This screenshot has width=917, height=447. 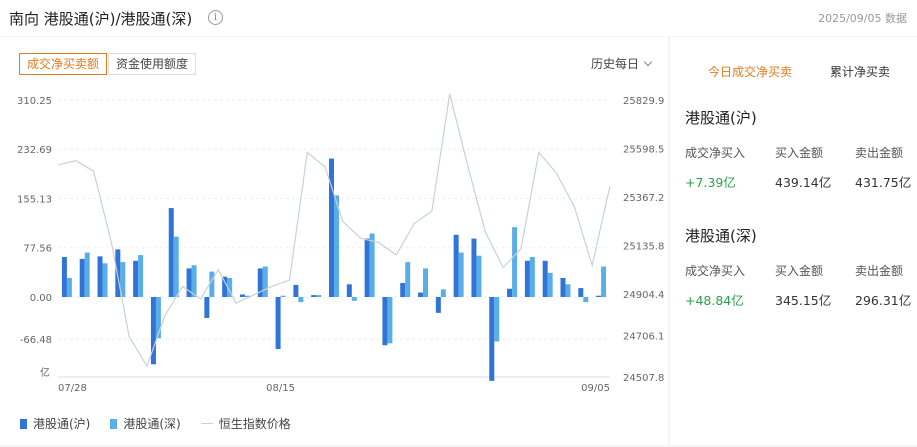 I want to click on sgt-net-value: +48.84亿, so click(x=714, y=300).